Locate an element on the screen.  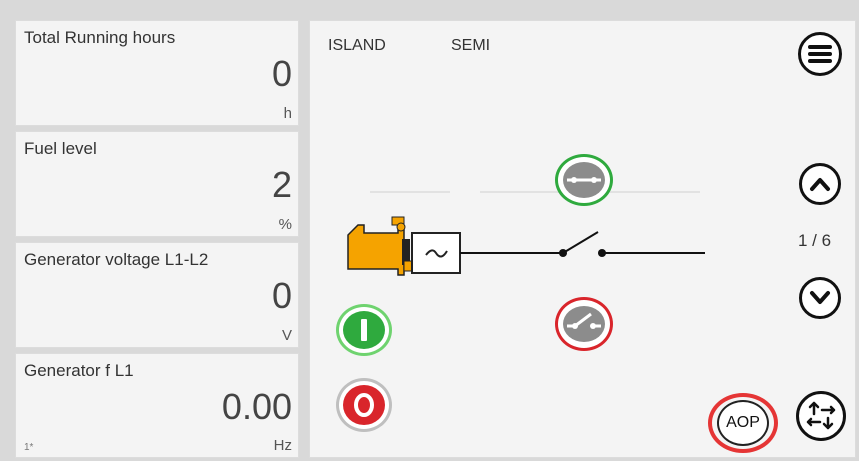
page-down-button is located at coordinates (820, 298).